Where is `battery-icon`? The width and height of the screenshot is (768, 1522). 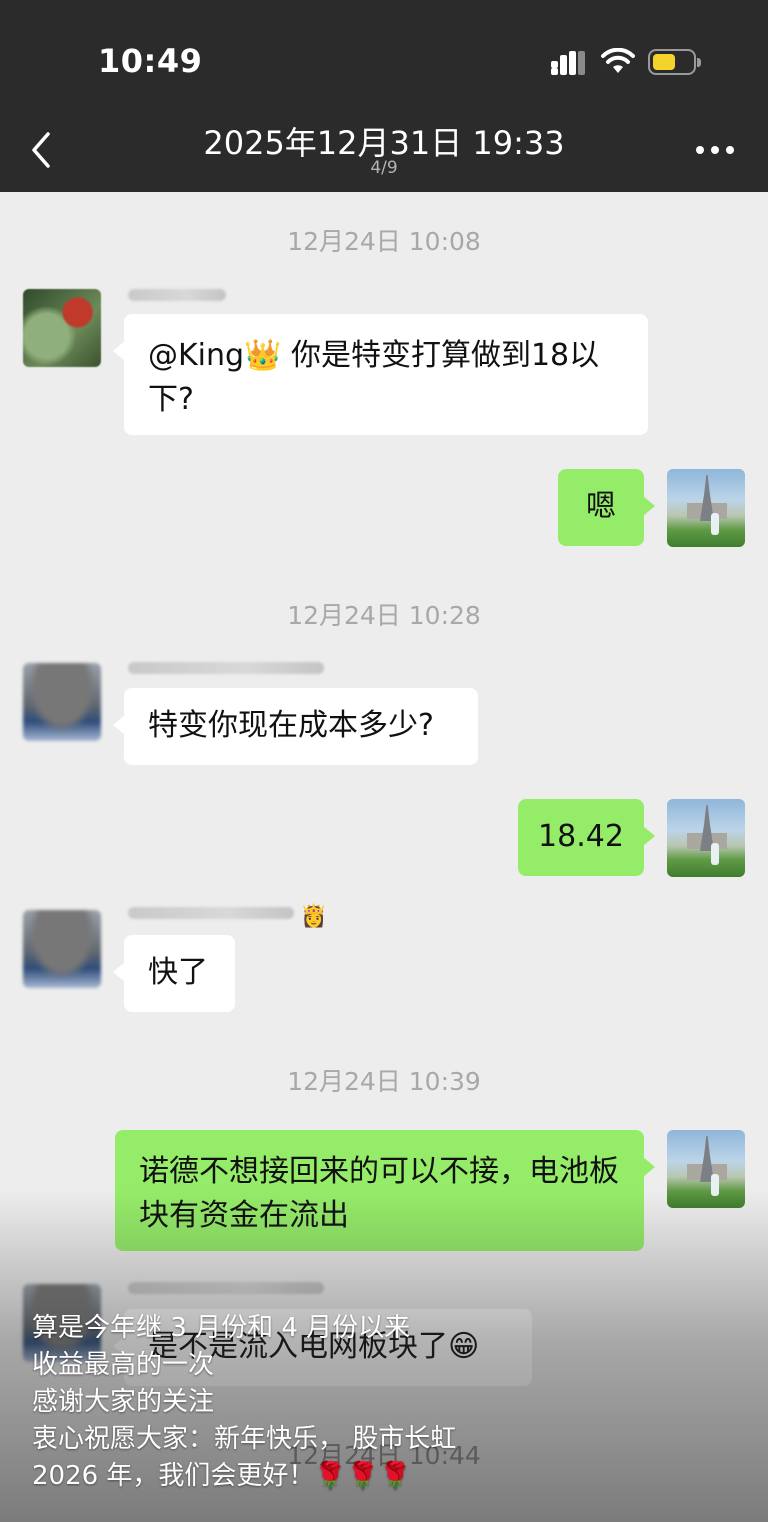
battery-icon is located at coordinates (674, 62).